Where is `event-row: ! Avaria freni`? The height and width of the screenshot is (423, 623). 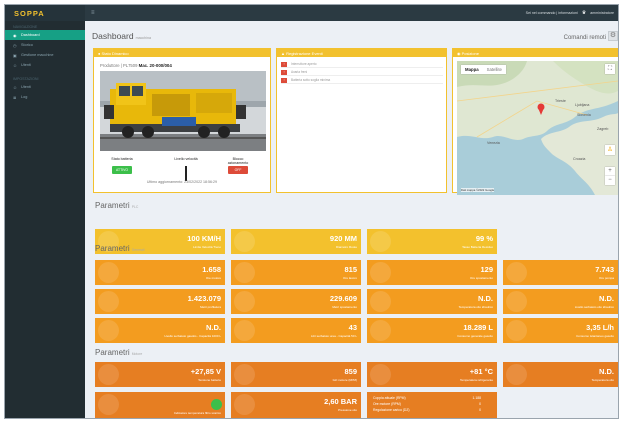
event-row: ! Avaria freni is located at coordinates (362, 72).